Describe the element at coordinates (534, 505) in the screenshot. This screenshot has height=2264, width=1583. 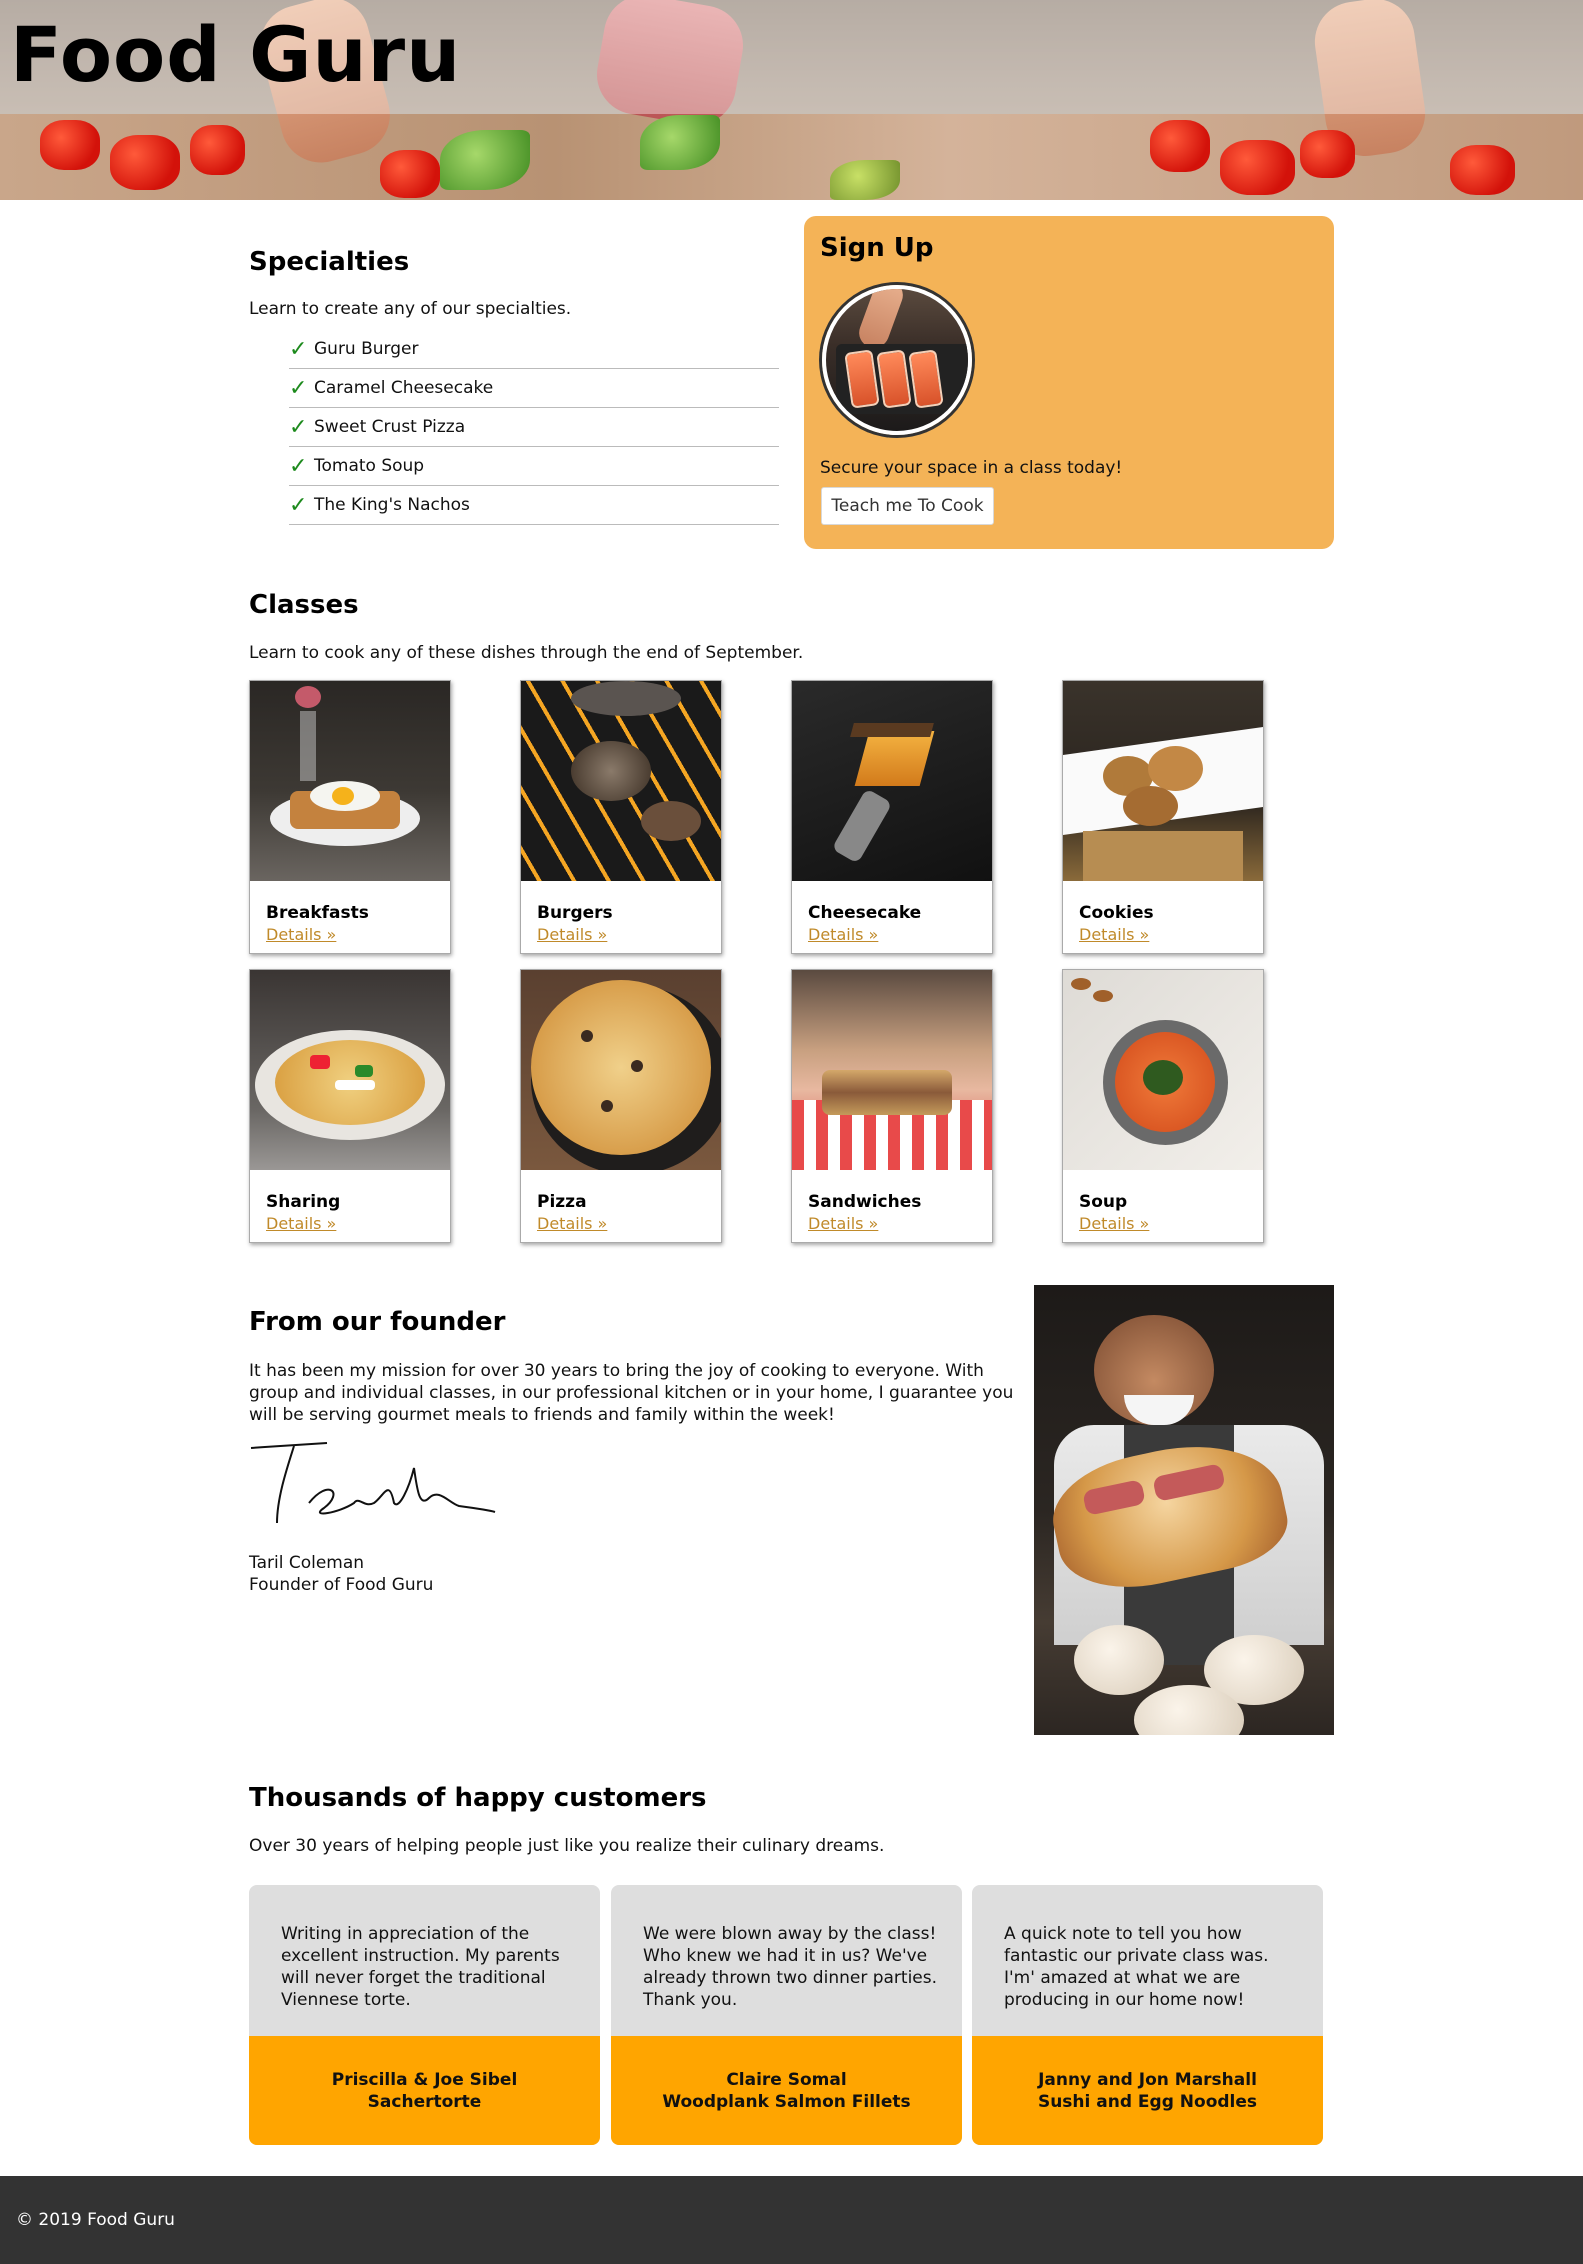
I see `list-item: ✓ The King's Nachos` at that location.